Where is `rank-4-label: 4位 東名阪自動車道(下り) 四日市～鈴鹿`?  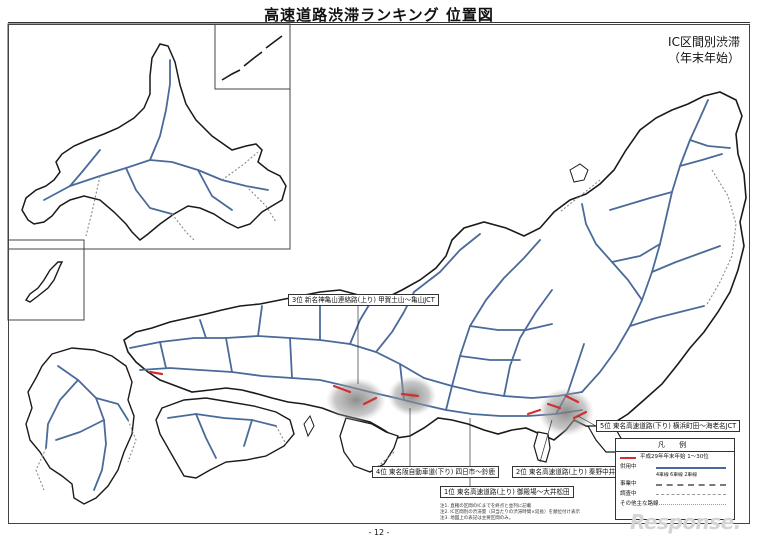 rank-4-label: 4位 東名阪自動車道(下り) 四日市～鈴鹿 is located at coordinates (436, 472).